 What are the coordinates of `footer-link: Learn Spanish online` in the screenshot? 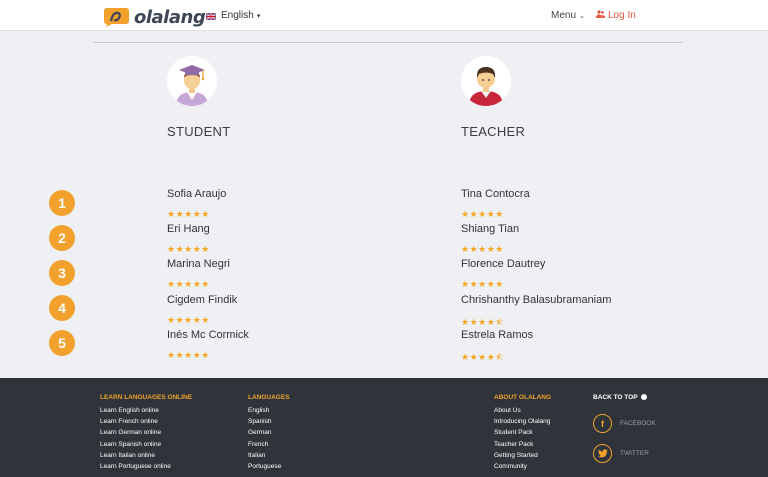 It's located at (146, 444).